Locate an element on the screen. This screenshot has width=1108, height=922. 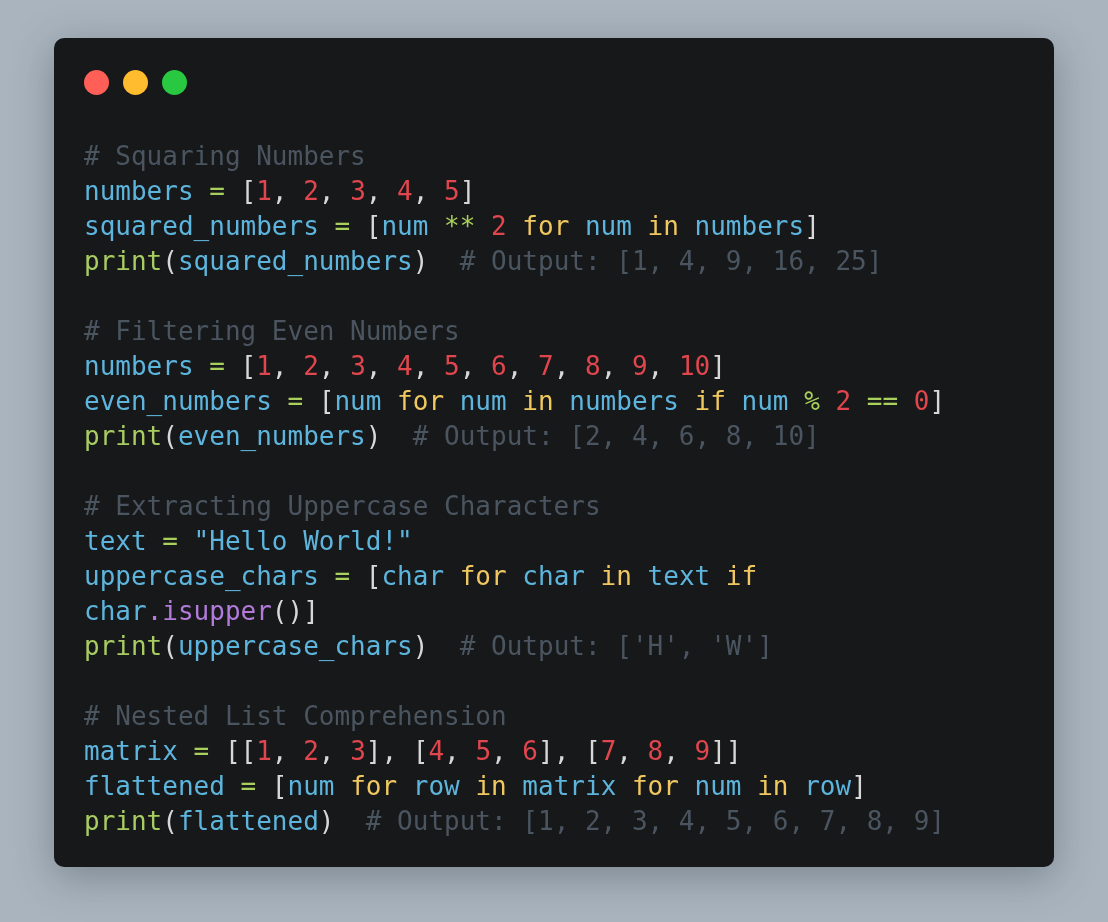
code-line: # Filtering Even Numbers is located at coordinates (272, 331).